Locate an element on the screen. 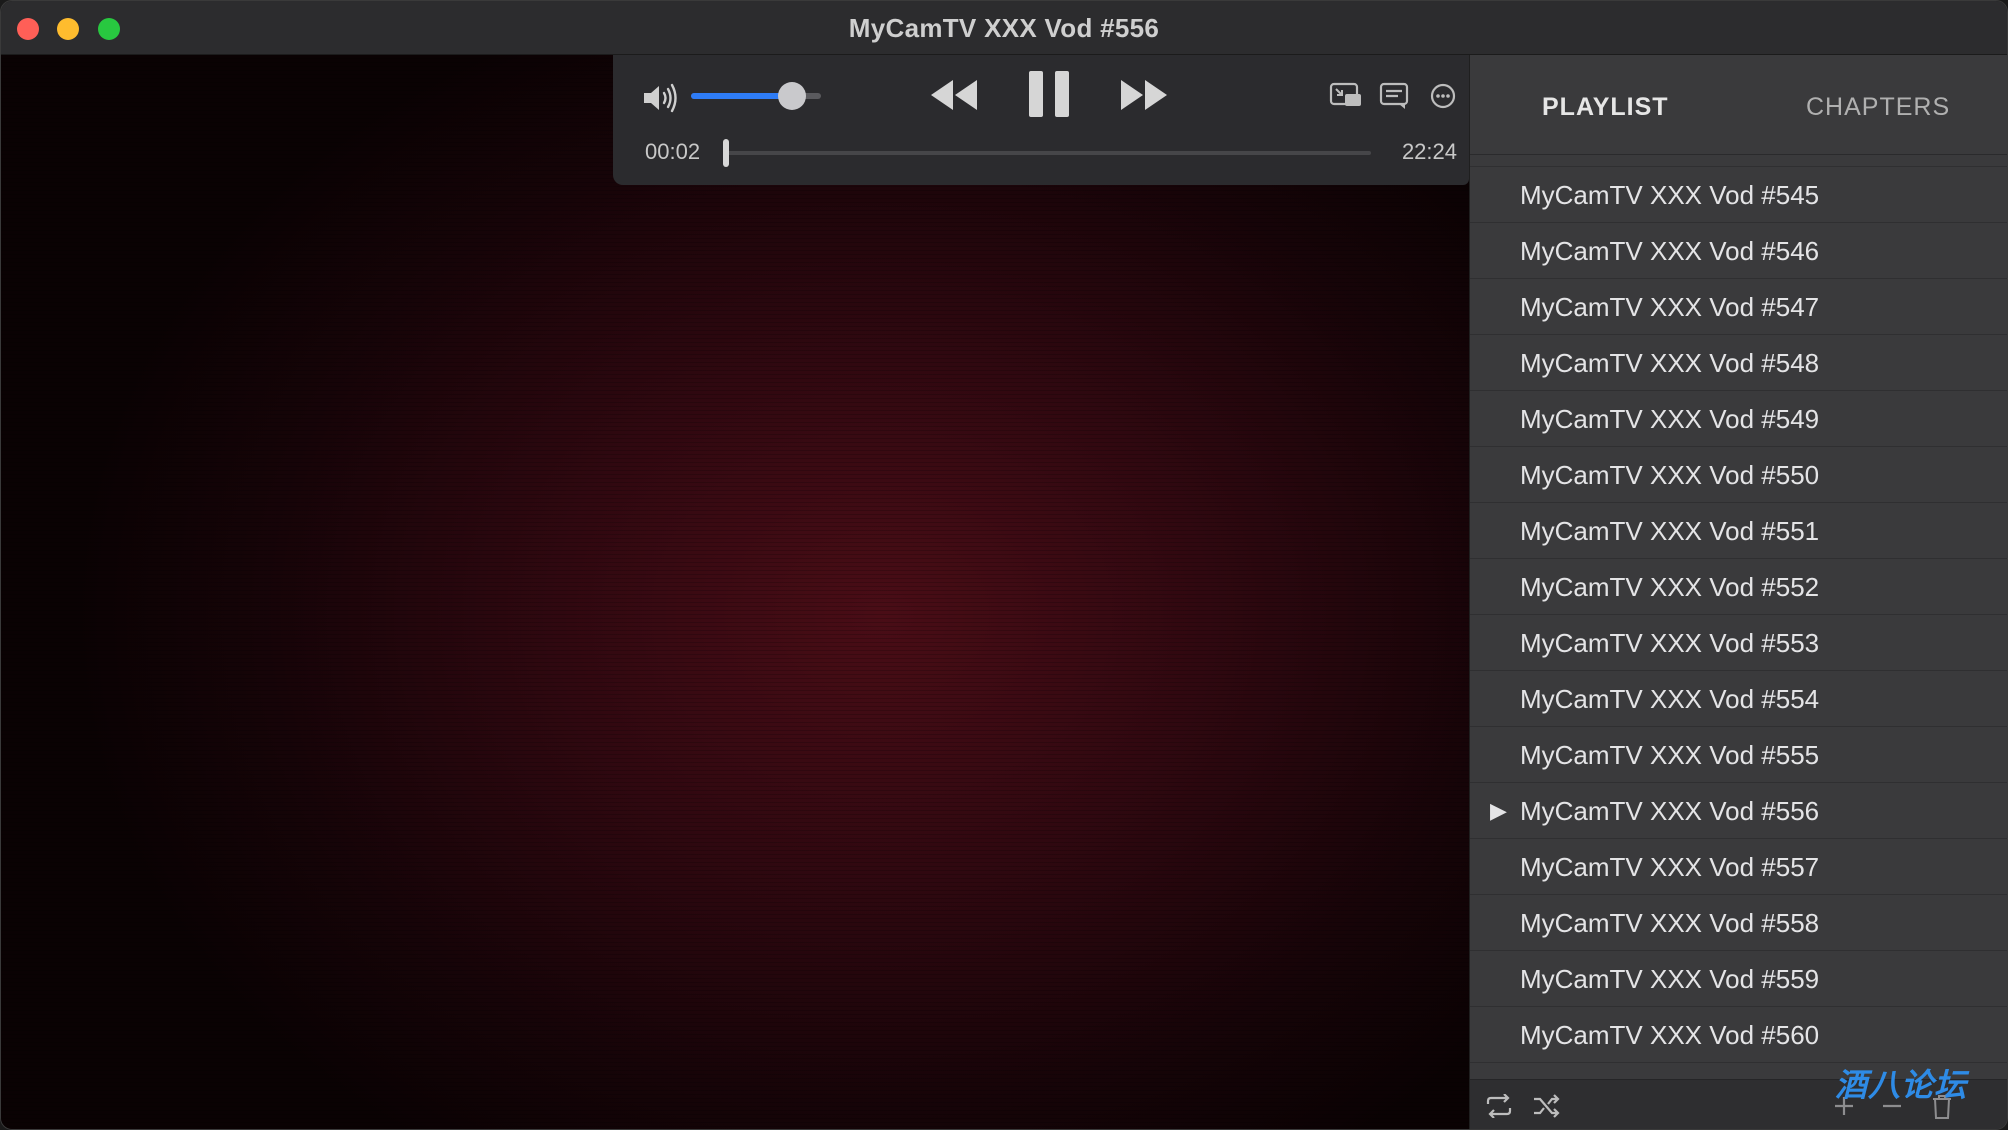  volume-knob is located at coordinates (792, 96).